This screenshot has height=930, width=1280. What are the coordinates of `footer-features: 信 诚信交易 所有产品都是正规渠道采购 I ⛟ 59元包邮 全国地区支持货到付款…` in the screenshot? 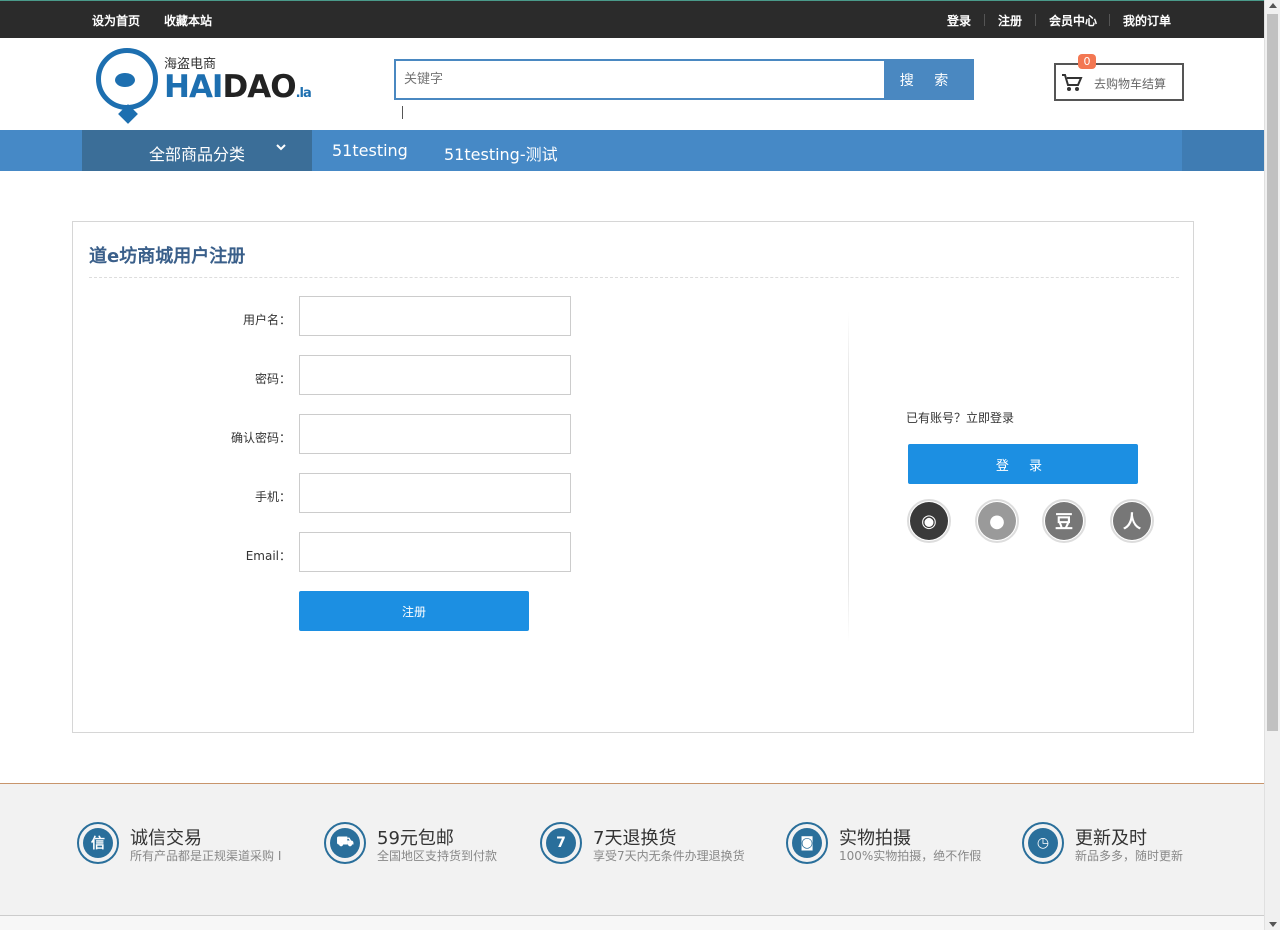 It's located at (632, 849).